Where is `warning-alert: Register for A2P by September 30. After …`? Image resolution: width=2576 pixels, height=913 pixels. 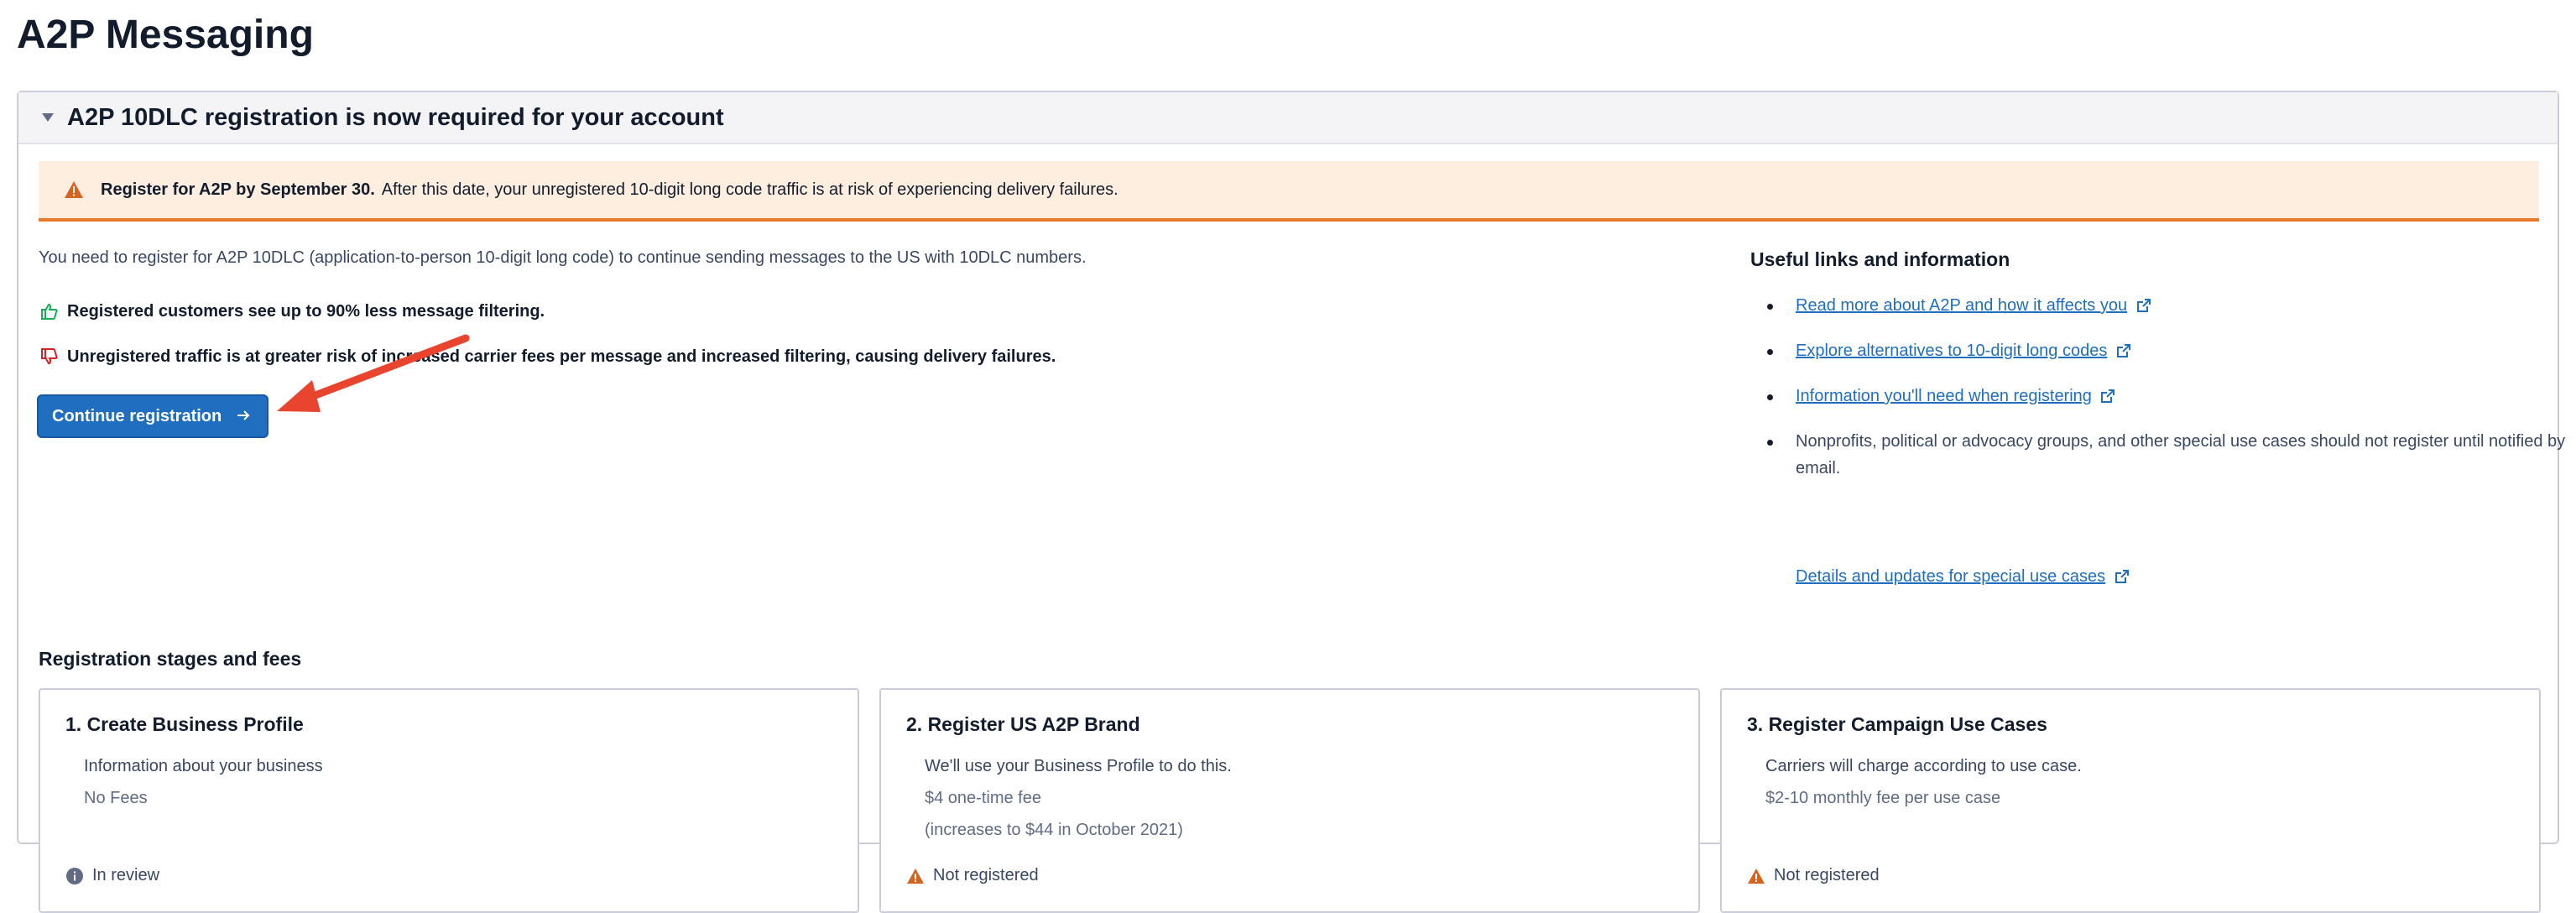 warning-alert: Register for A2P by September 30. After … is located at coordinates (1289, 191).